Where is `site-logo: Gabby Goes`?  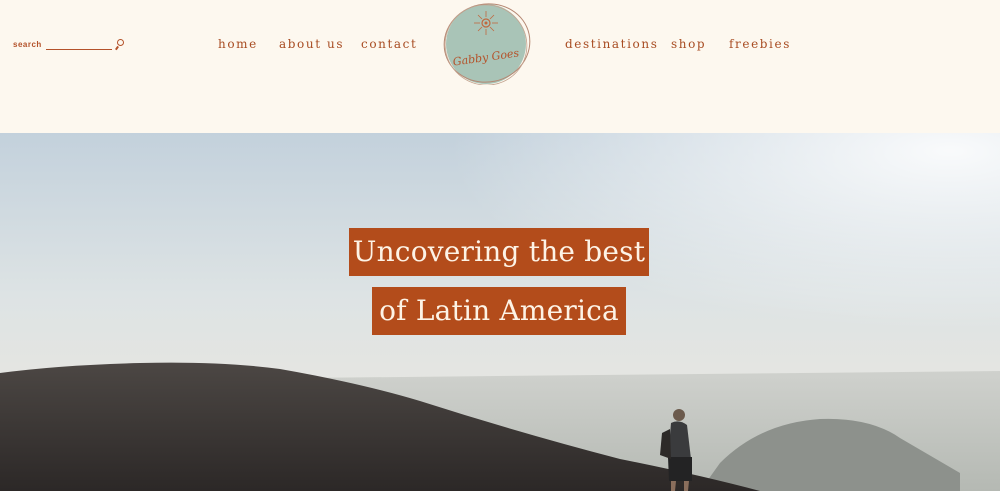 site-logo: Gabby Goes is located at coordinates (487, 44).